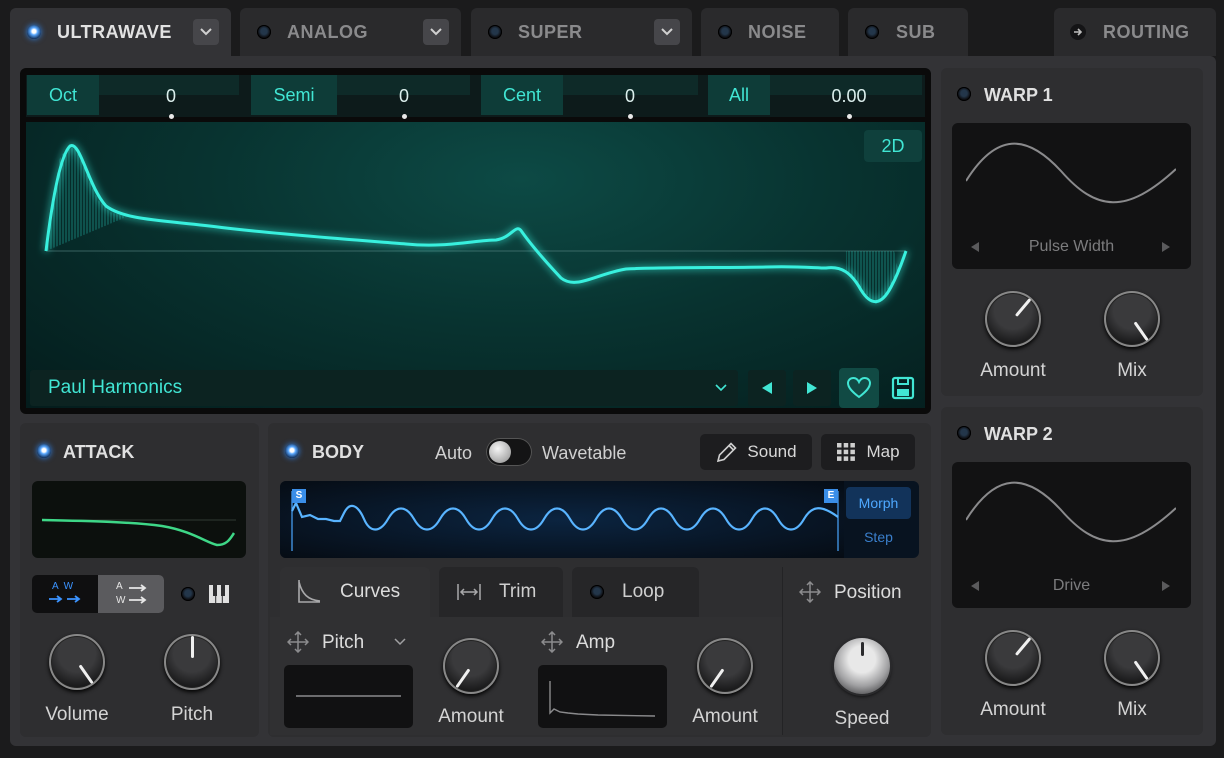  Describe the element at coordinates (602, 696) in the screenshot. I see `amp-curve-display` at that location.